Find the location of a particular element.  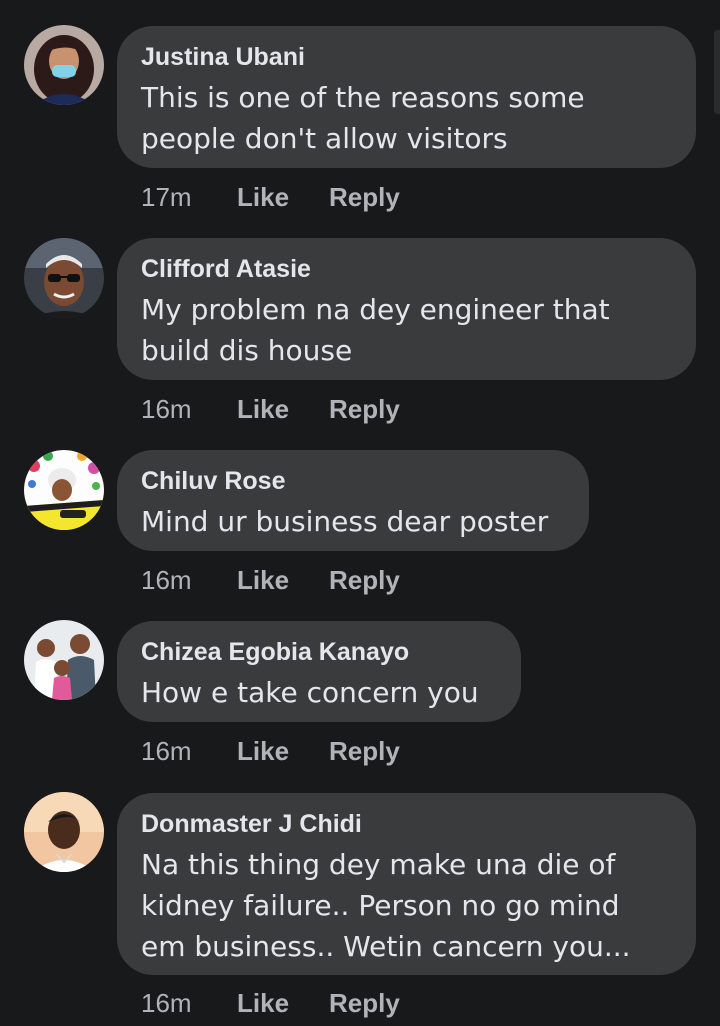

comment-text: How e take concern you is located at coordinates (310, 692).